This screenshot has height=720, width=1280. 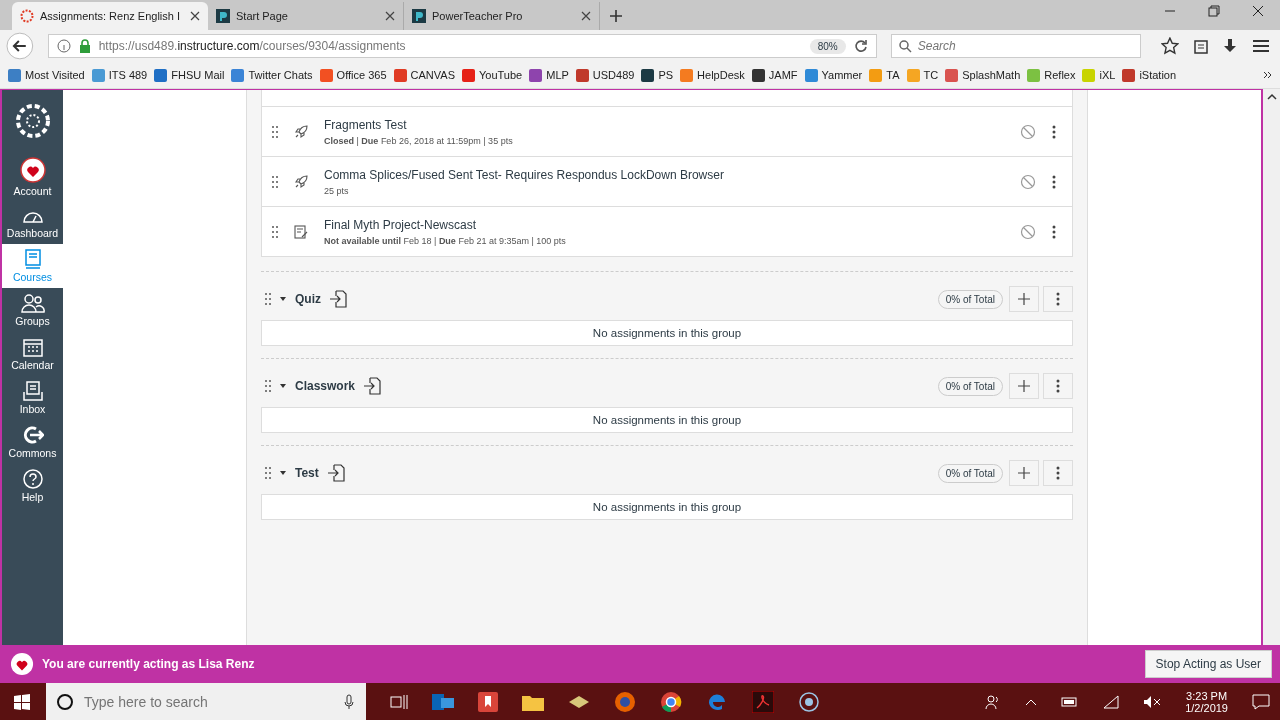 I want to click on clock-date: 1/2/2019, so click(x=1206, y=707).